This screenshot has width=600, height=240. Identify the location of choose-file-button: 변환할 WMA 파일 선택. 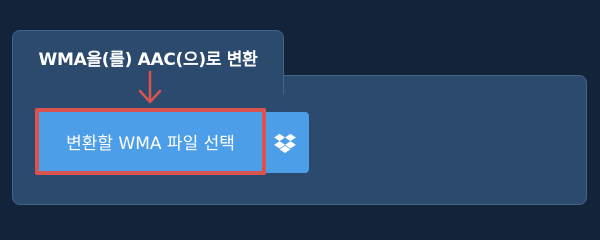
(150, 141).